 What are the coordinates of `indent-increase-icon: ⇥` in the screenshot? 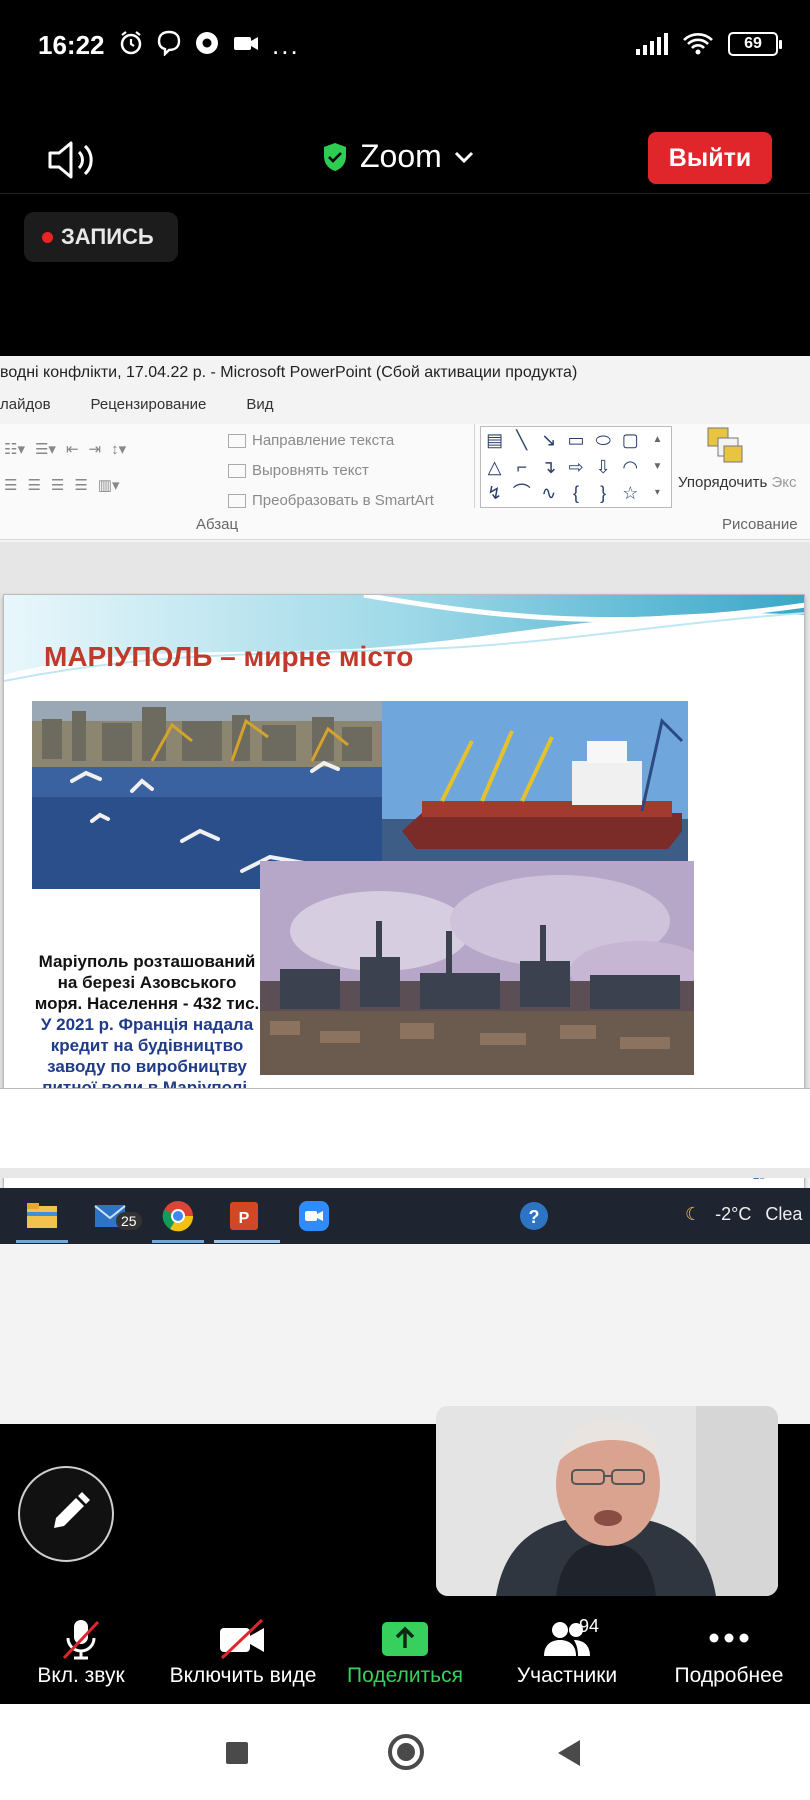 It's located at (95, 449).